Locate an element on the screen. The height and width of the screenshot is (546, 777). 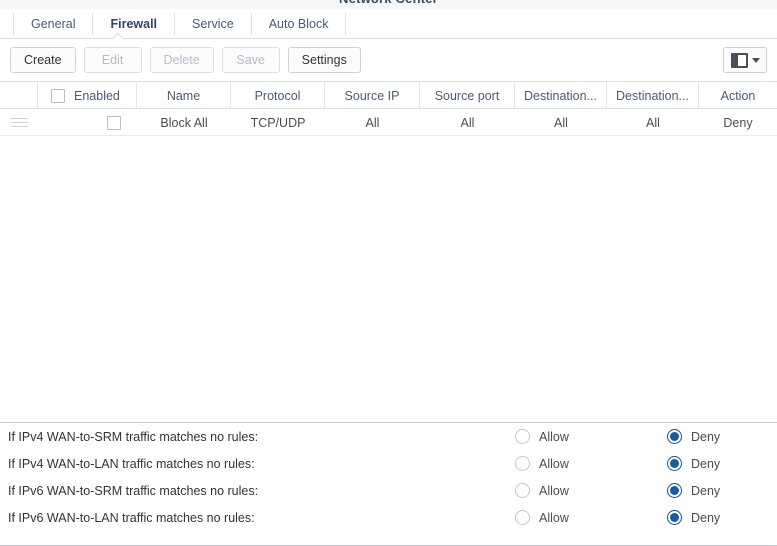
tab-firewall-label: Firewall is located at coordinates (134, 24).